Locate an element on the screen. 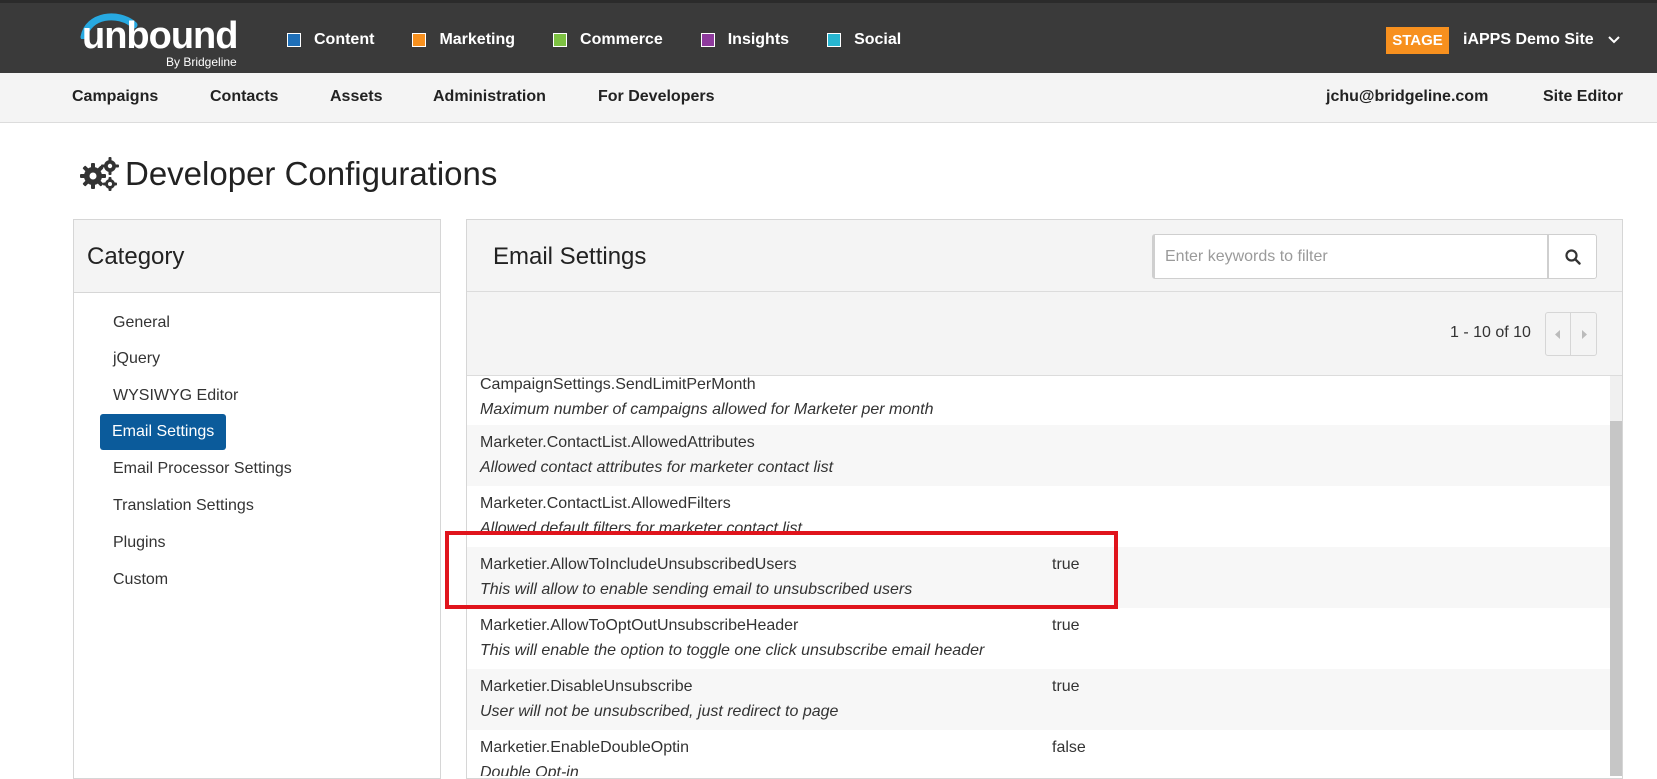 This screenshot has width=1657, height=779. stage-badge: STAGE is located at coordinates (1417, 40).